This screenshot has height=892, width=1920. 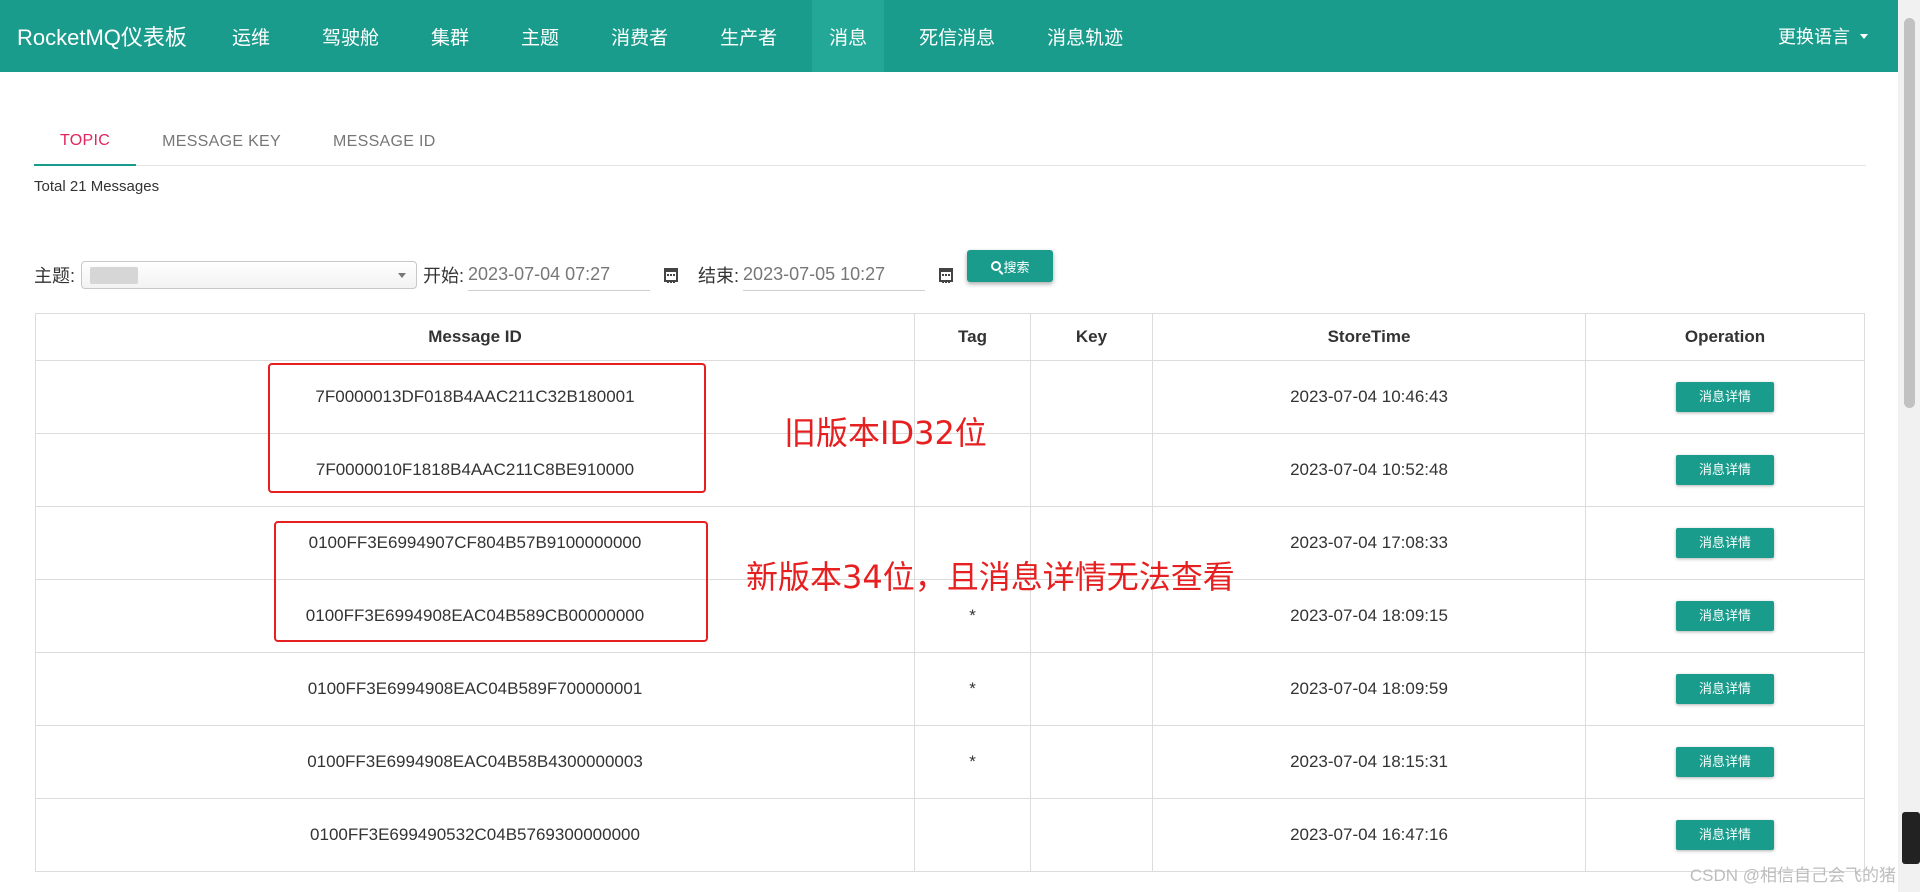 What do you see at coordinates (1911, 838) in the screenshot?
I see `floating-widget` at bounding box center [1911, 838].